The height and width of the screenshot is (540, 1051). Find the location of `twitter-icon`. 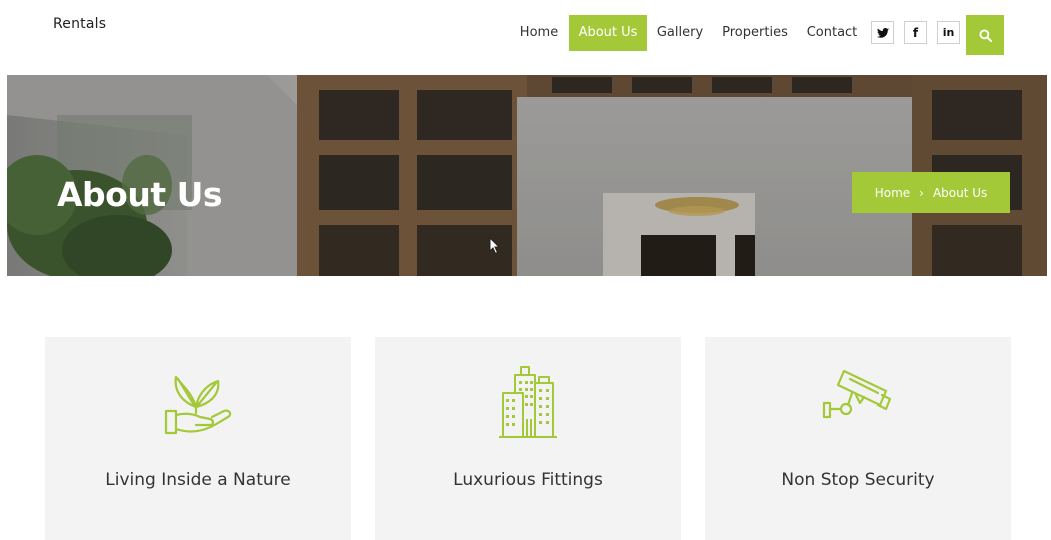

twitter-icon is located at coordinates (882, 32).